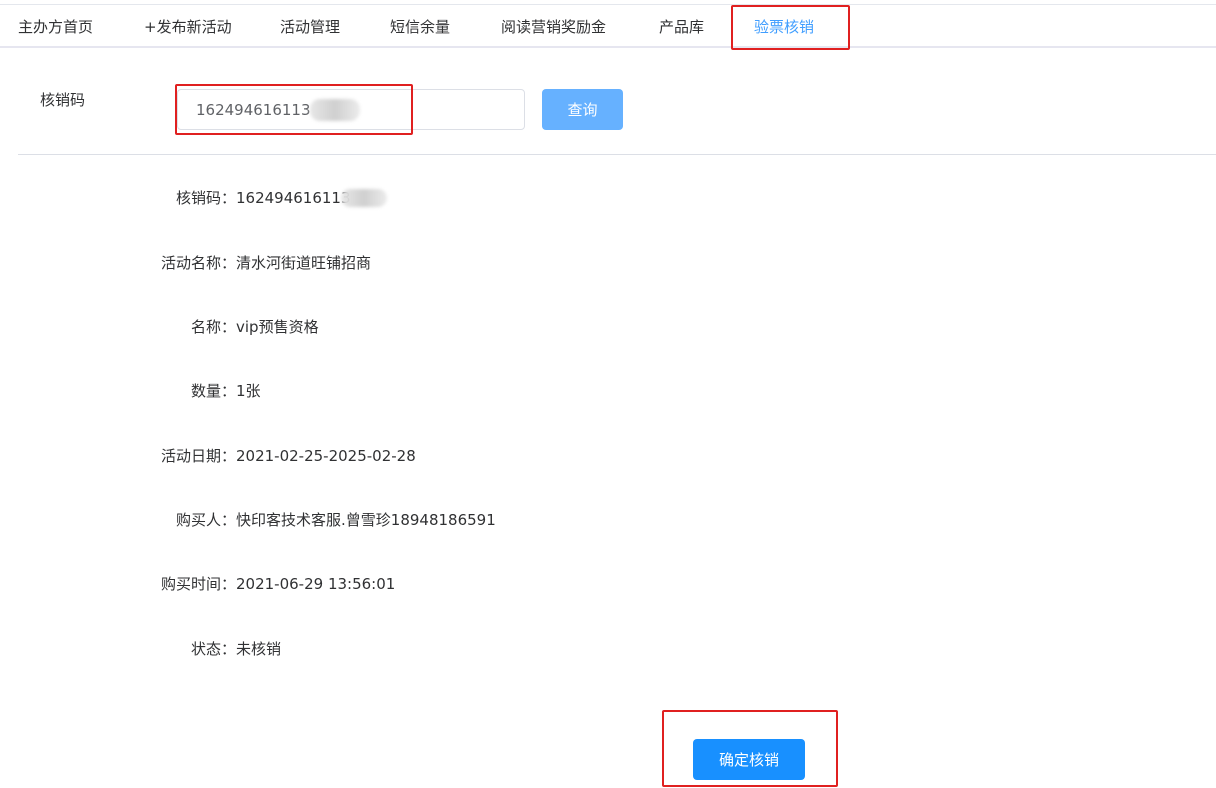 The image size is (1216, 788). I want to click on detail-row-activity-date: 活动日期： 2021-02-25-2025-02-28, so click(608, 456).